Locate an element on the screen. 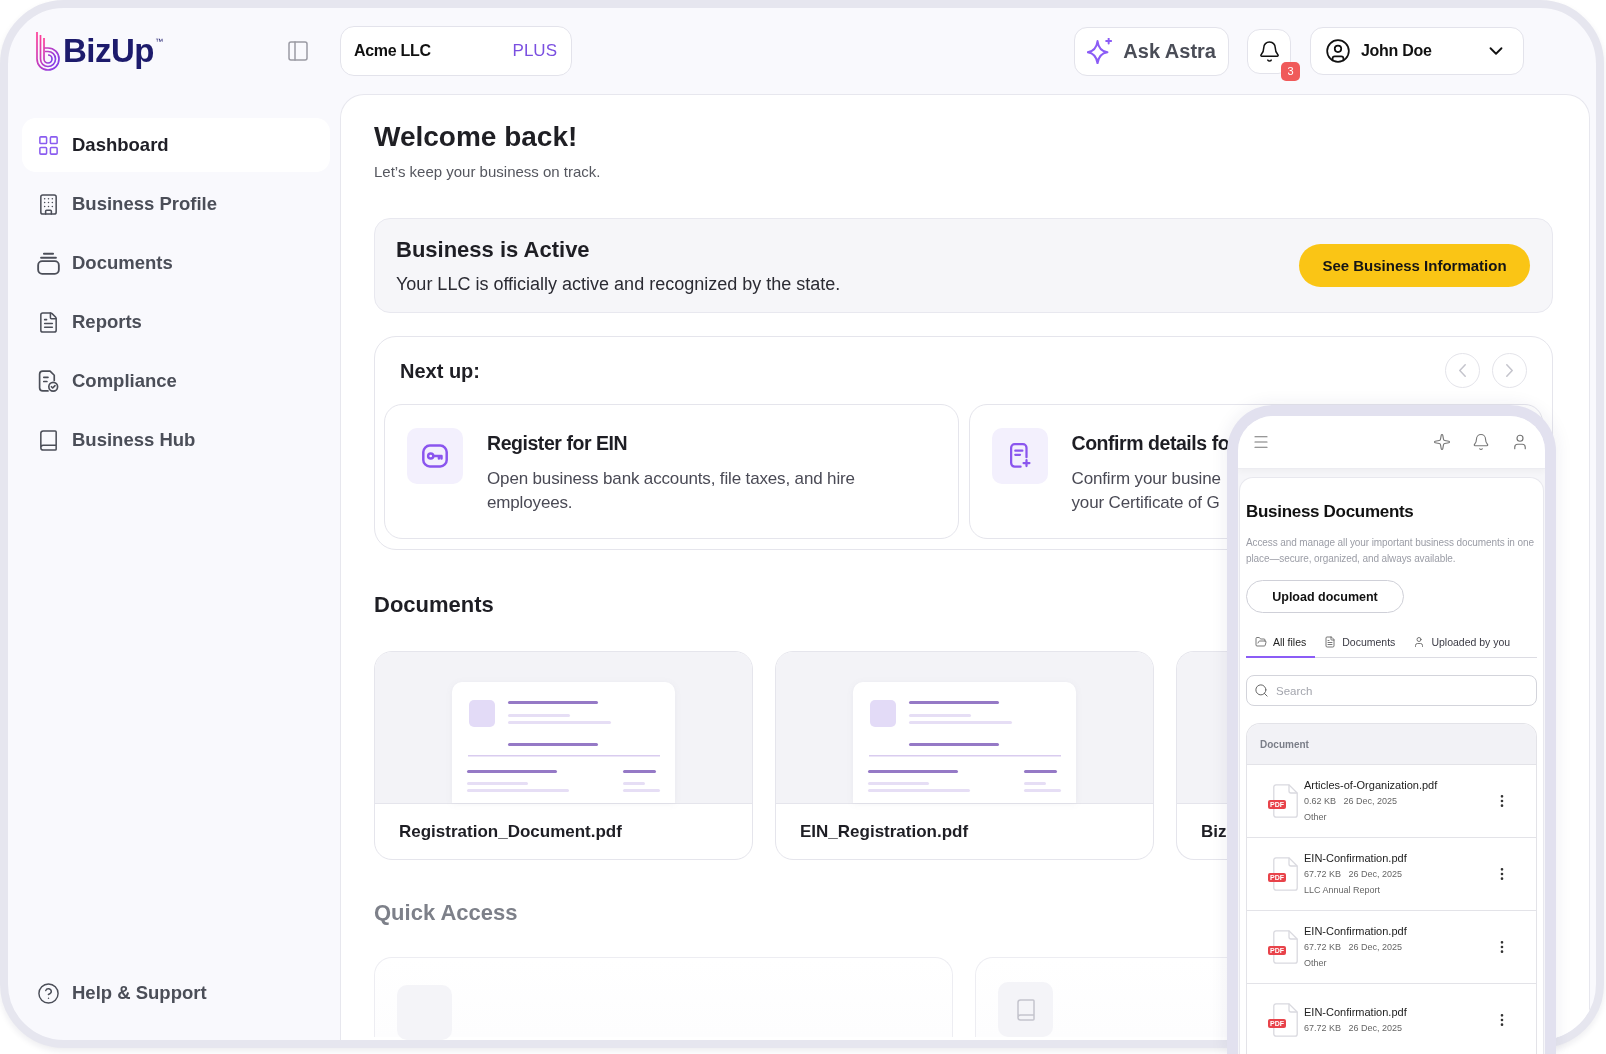 This screenshot has width=1606, height=1054. status-text: Your LLC is officially active and recognized by the state. is located at coordinates (618, 284).